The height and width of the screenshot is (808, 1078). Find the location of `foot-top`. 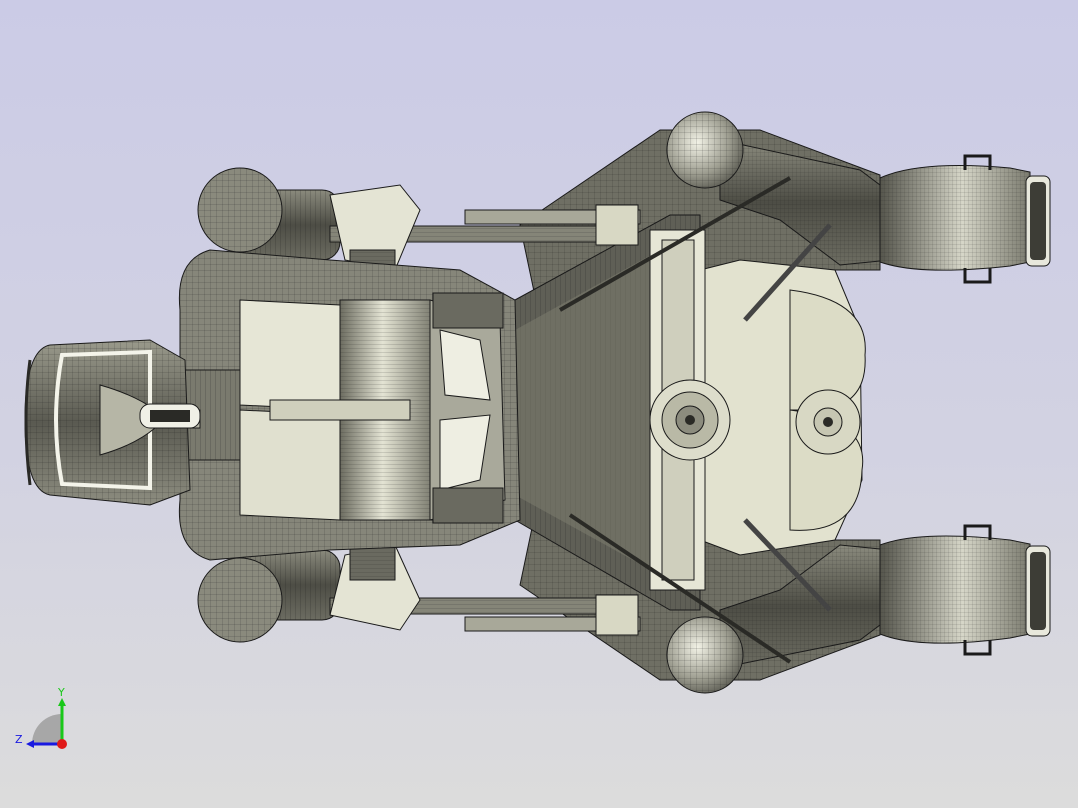

foot-top is located at coordinates (965, 219).